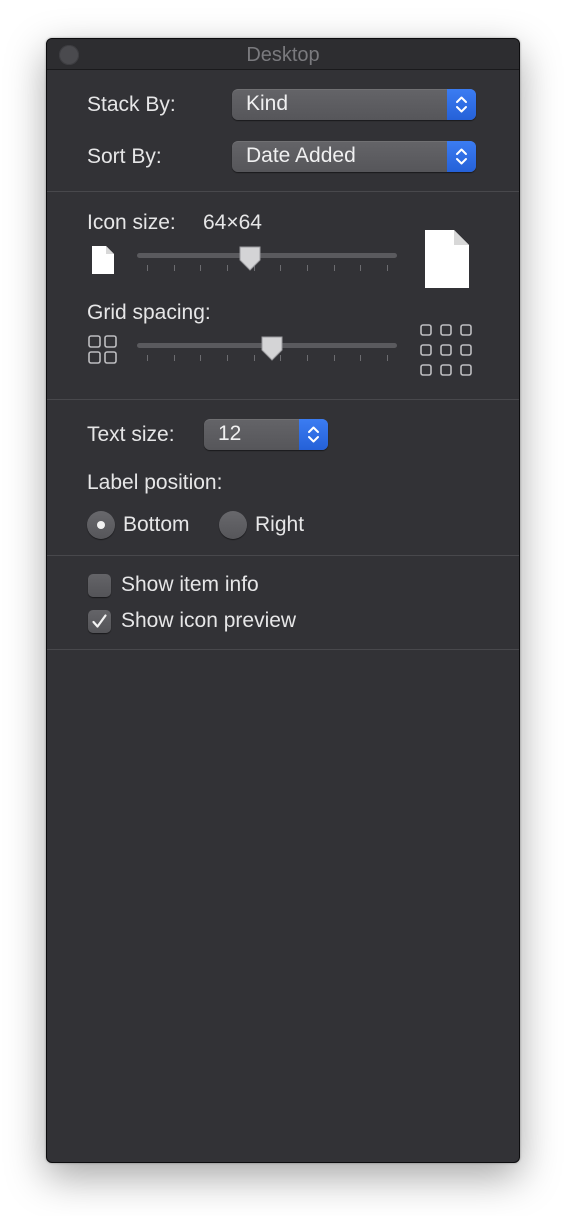 The image size is (564, 1216). I want to click on icon-size-slider-track, so click(267, 255).